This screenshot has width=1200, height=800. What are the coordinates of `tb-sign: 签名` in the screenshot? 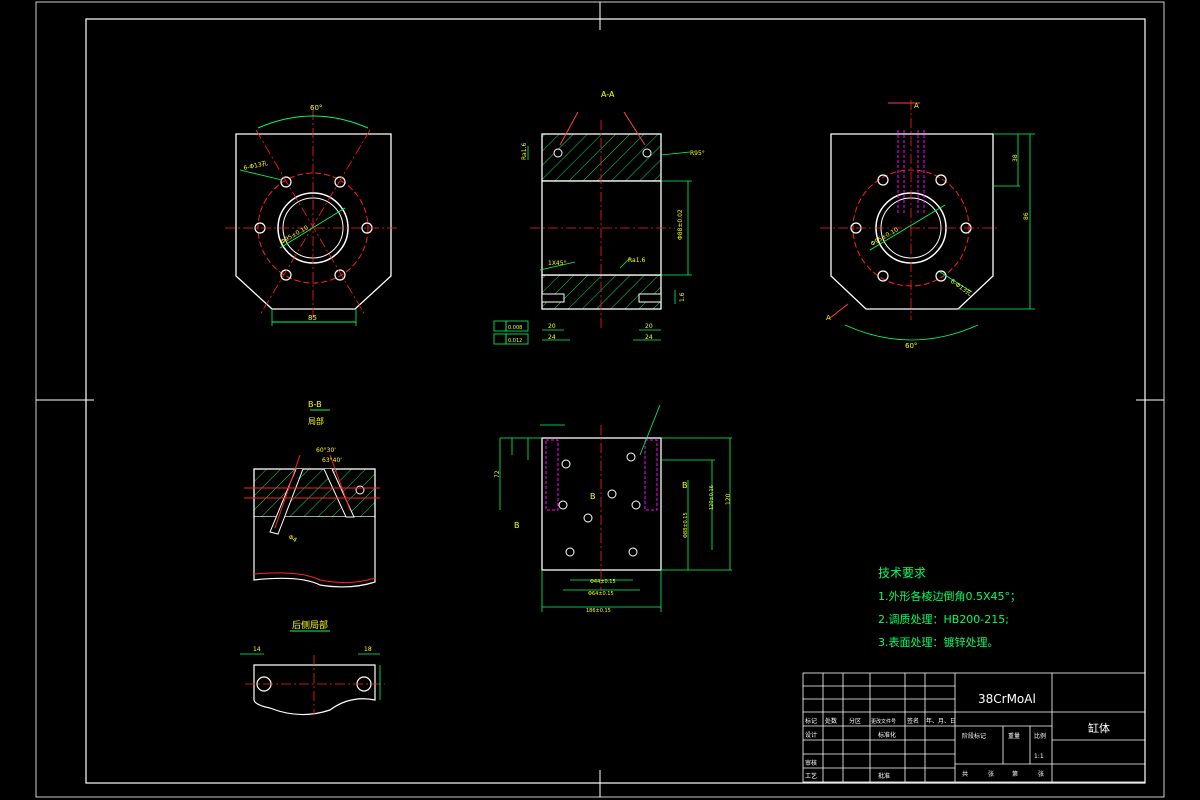 It's located at (913, 721).